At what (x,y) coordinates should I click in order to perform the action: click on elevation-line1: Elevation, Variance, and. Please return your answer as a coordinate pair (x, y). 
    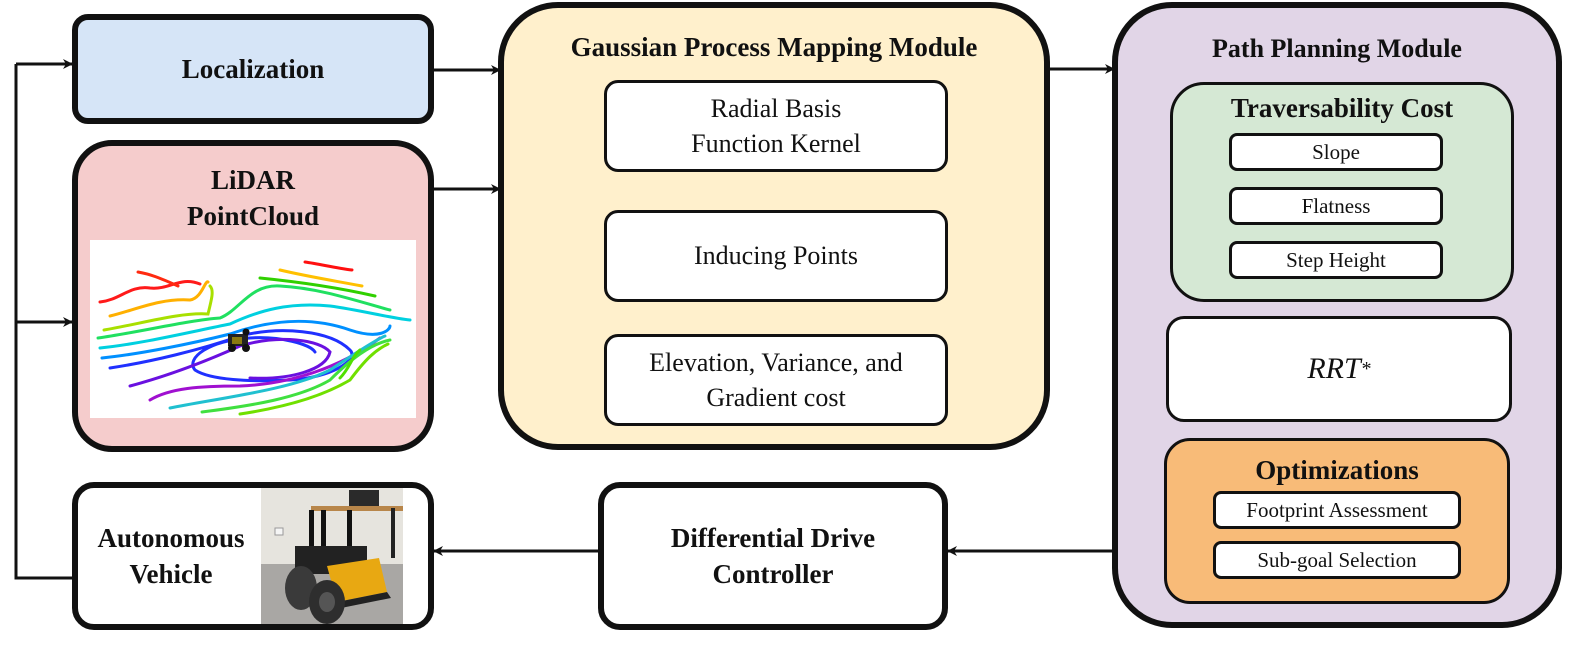
    Looking at the image, I should click on (776, 362).